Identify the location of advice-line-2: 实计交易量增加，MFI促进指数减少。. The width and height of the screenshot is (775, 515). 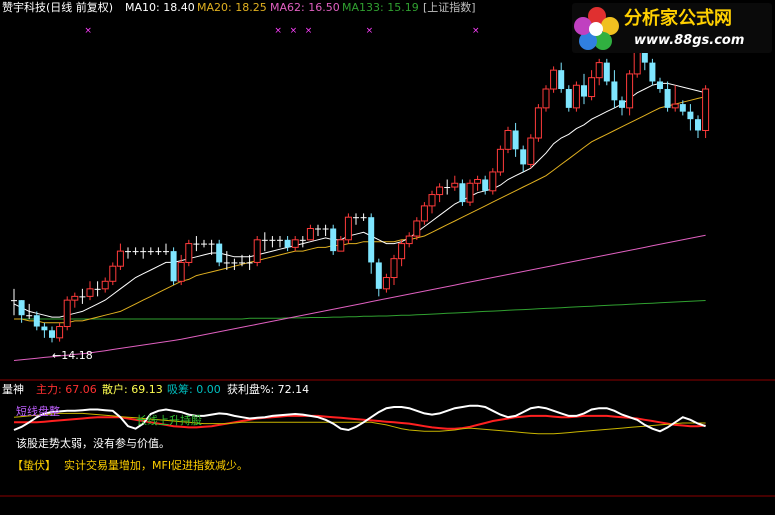
(156, 465).